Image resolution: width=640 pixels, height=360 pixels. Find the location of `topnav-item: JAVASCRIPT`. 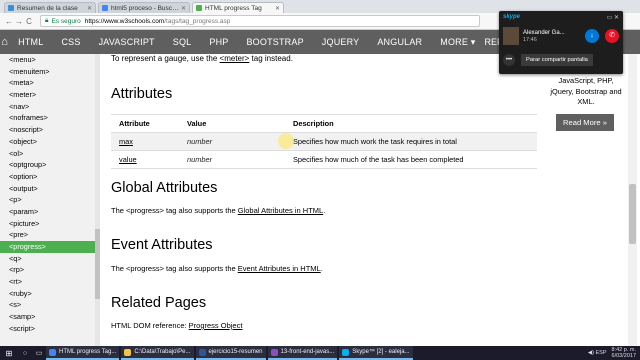

topnav-item: JAVASCRIPT is located at coordinates (127, 42).